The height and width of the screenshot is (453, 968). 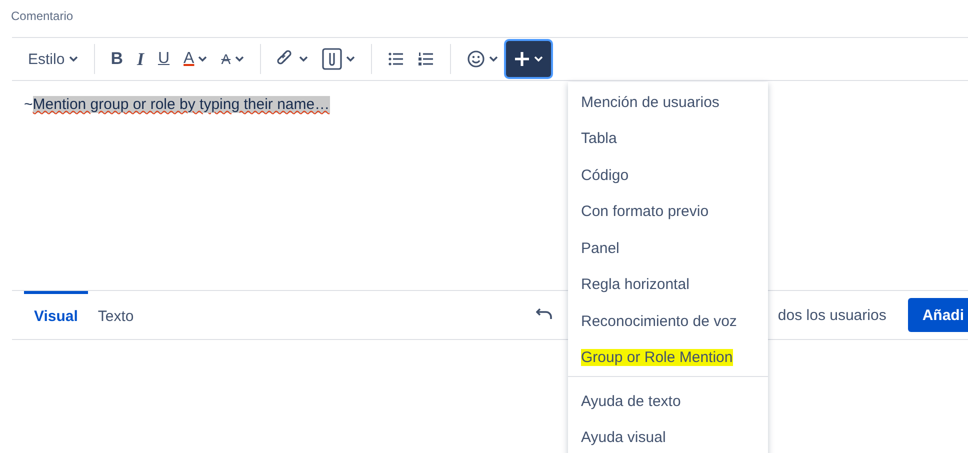 What do you see at coordinates (53, 59) in the screenshot?
I see `style-dropdown: Estilo` at bounding box center [53, 59].